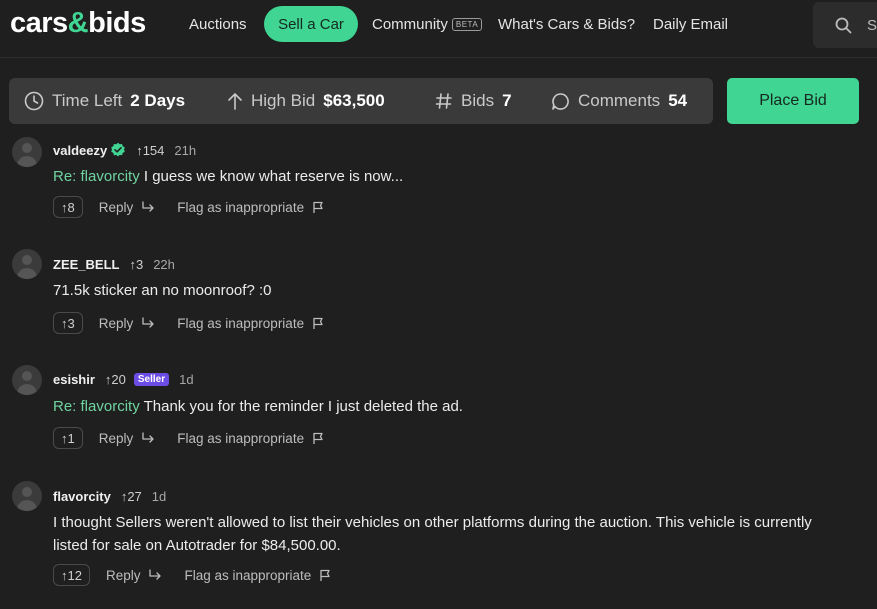 This screenshot has width=877, height=609. Describe the element at coordinates (283, 100) in the screenshot. I see `high-bid-label: High Bid` at that location.